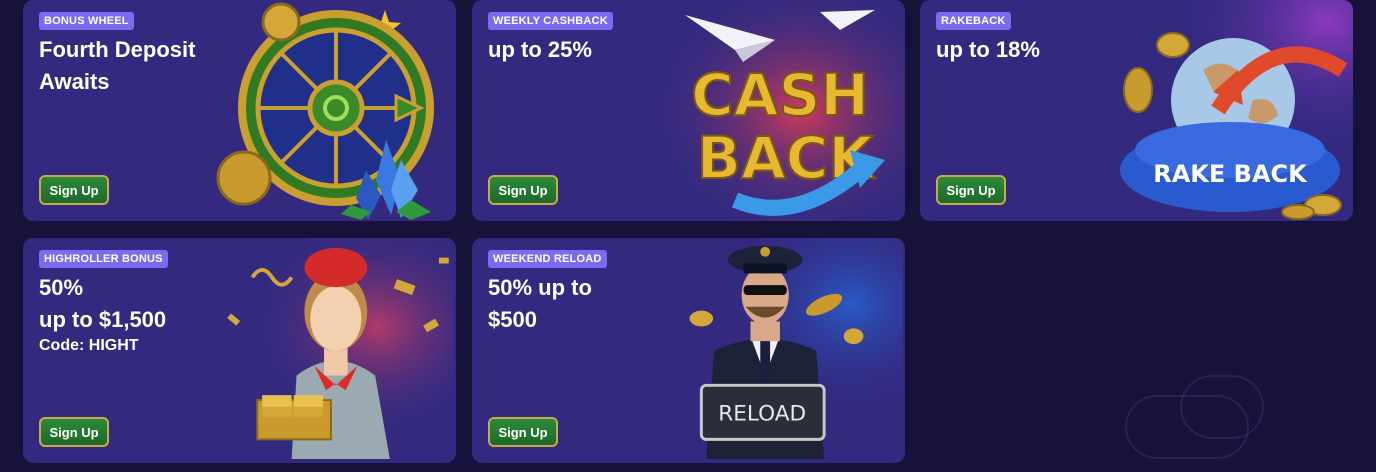 Image resolution: width=1376 pixels, height=472 pixels. Describe the element at coordinates (973, 21) in the screenshot. I see `promo-badge: RAKEBACK` at that location.